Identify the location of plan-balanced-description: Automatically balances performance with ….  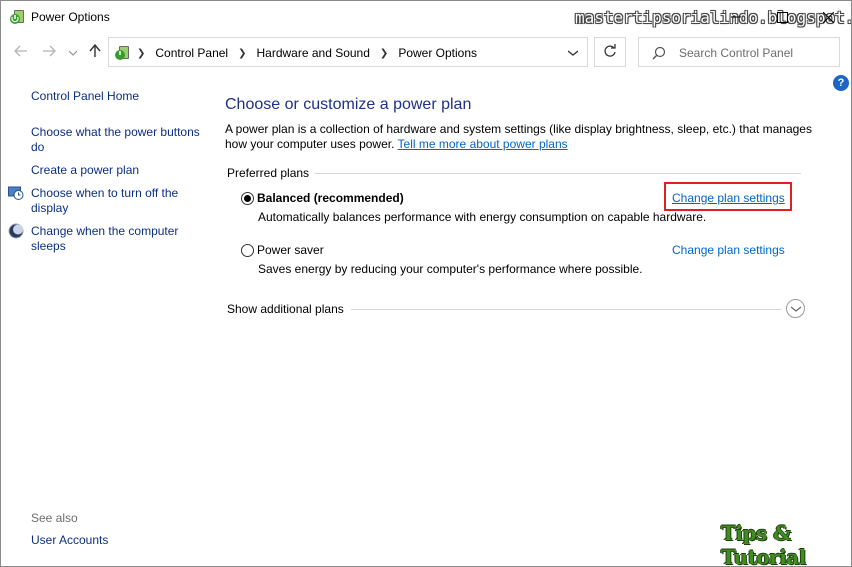
(482, 217).